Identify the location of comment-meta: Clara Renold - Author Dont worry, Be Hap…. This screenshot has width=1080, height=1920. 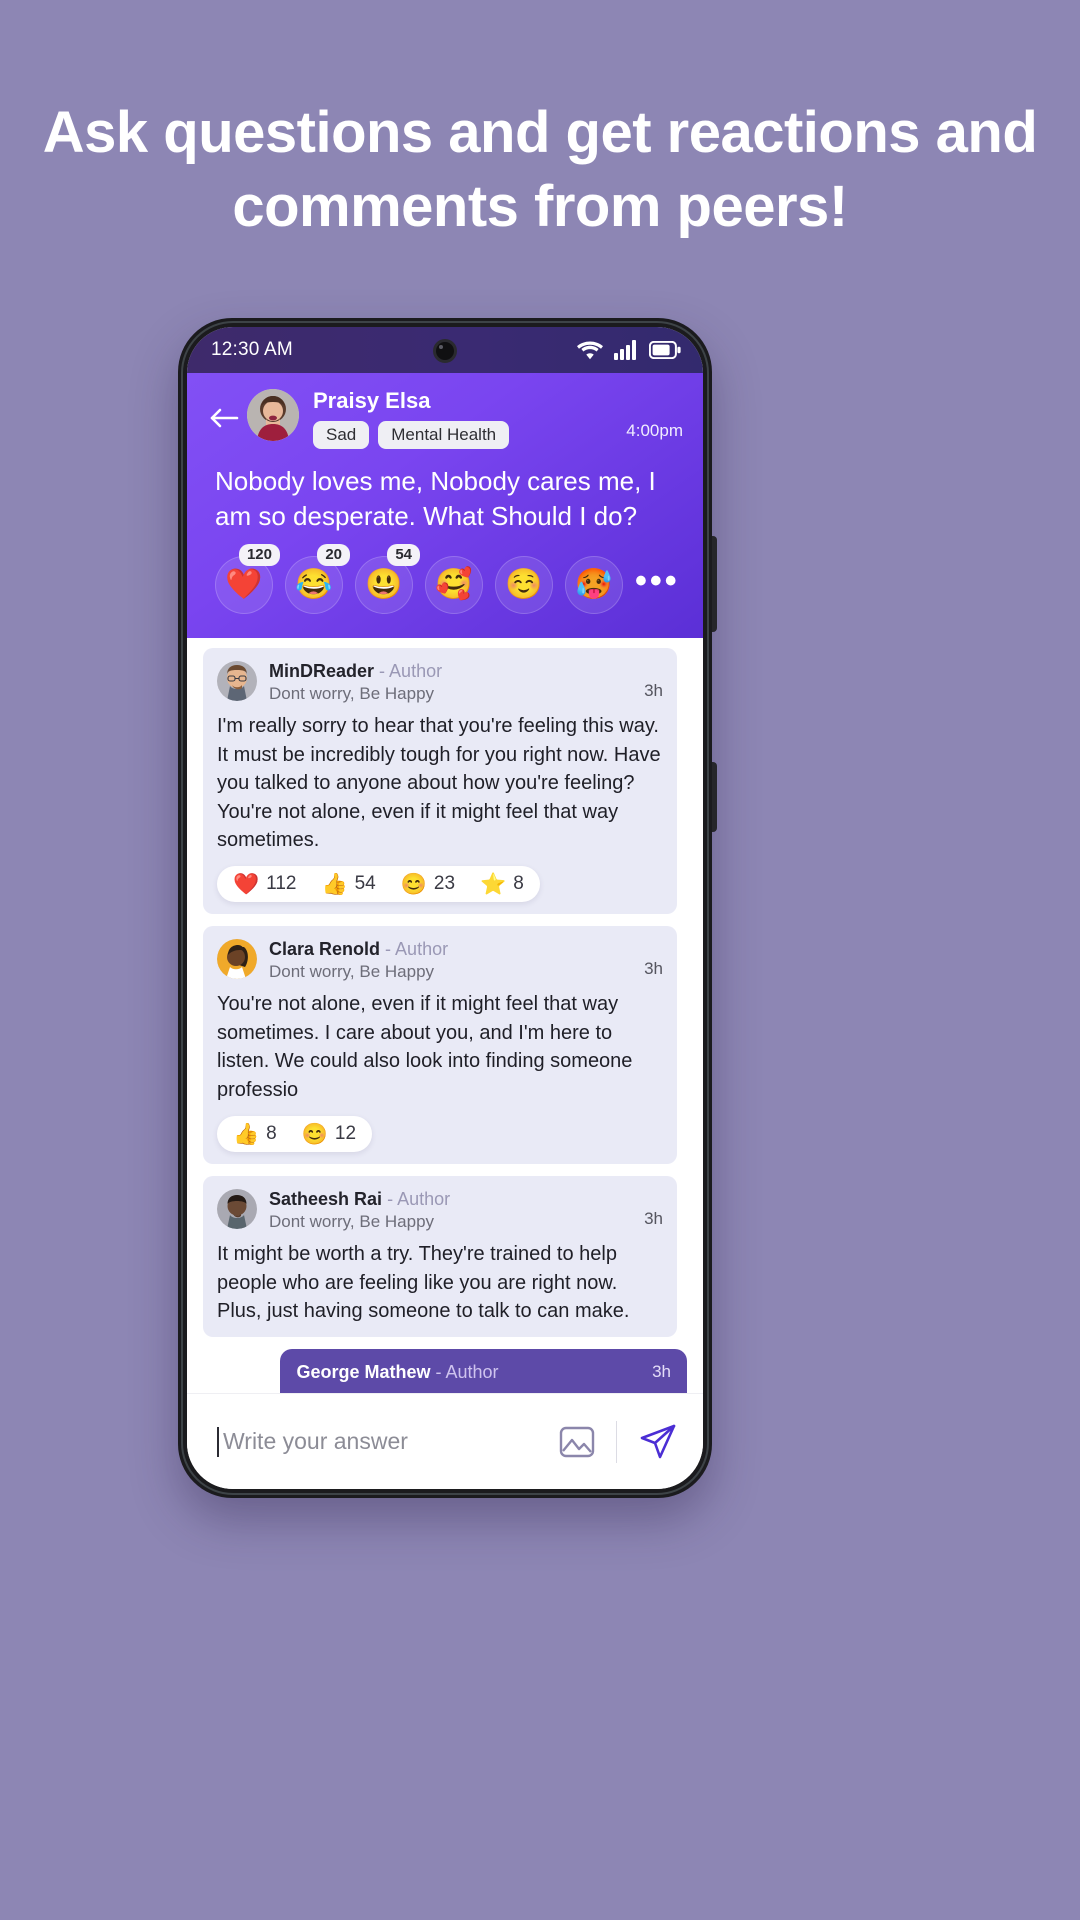
(456, 960).